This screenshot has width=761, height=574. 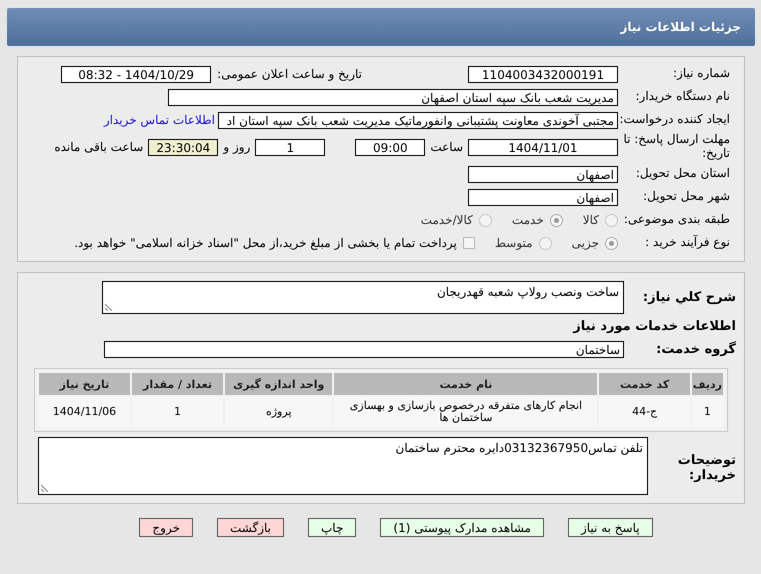 I want to click on text-field: 09:00, so click(x=390, y=147).